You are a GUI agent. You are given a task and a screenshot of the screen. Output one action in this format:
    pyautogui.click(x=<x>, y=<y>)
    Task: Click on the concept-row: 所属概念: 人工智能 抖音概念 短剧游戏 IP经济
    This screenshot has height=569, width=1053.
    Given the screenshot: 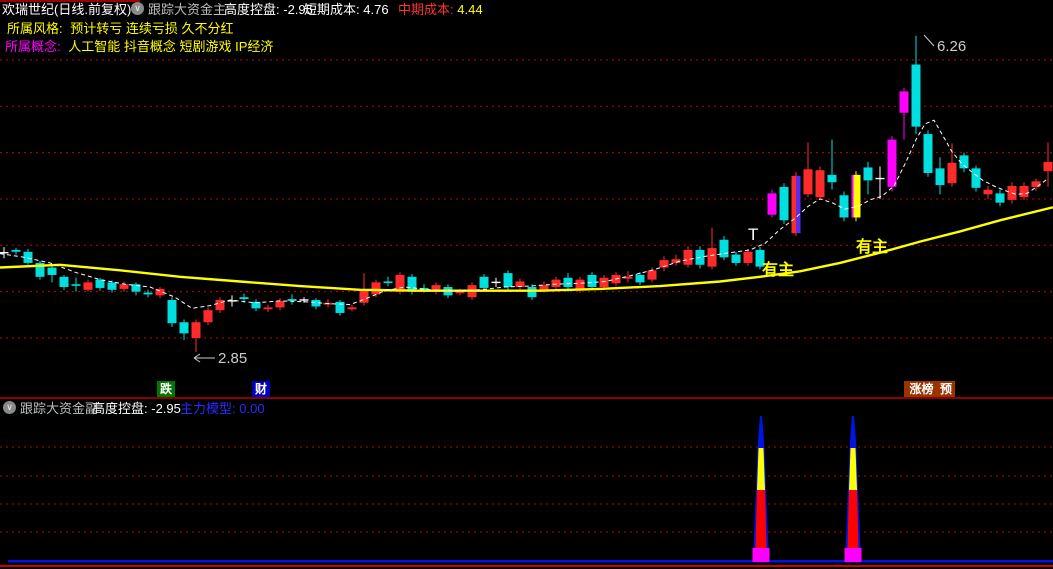 What is the action you would take?
    pyautogui.click(x=139, y=46)
    